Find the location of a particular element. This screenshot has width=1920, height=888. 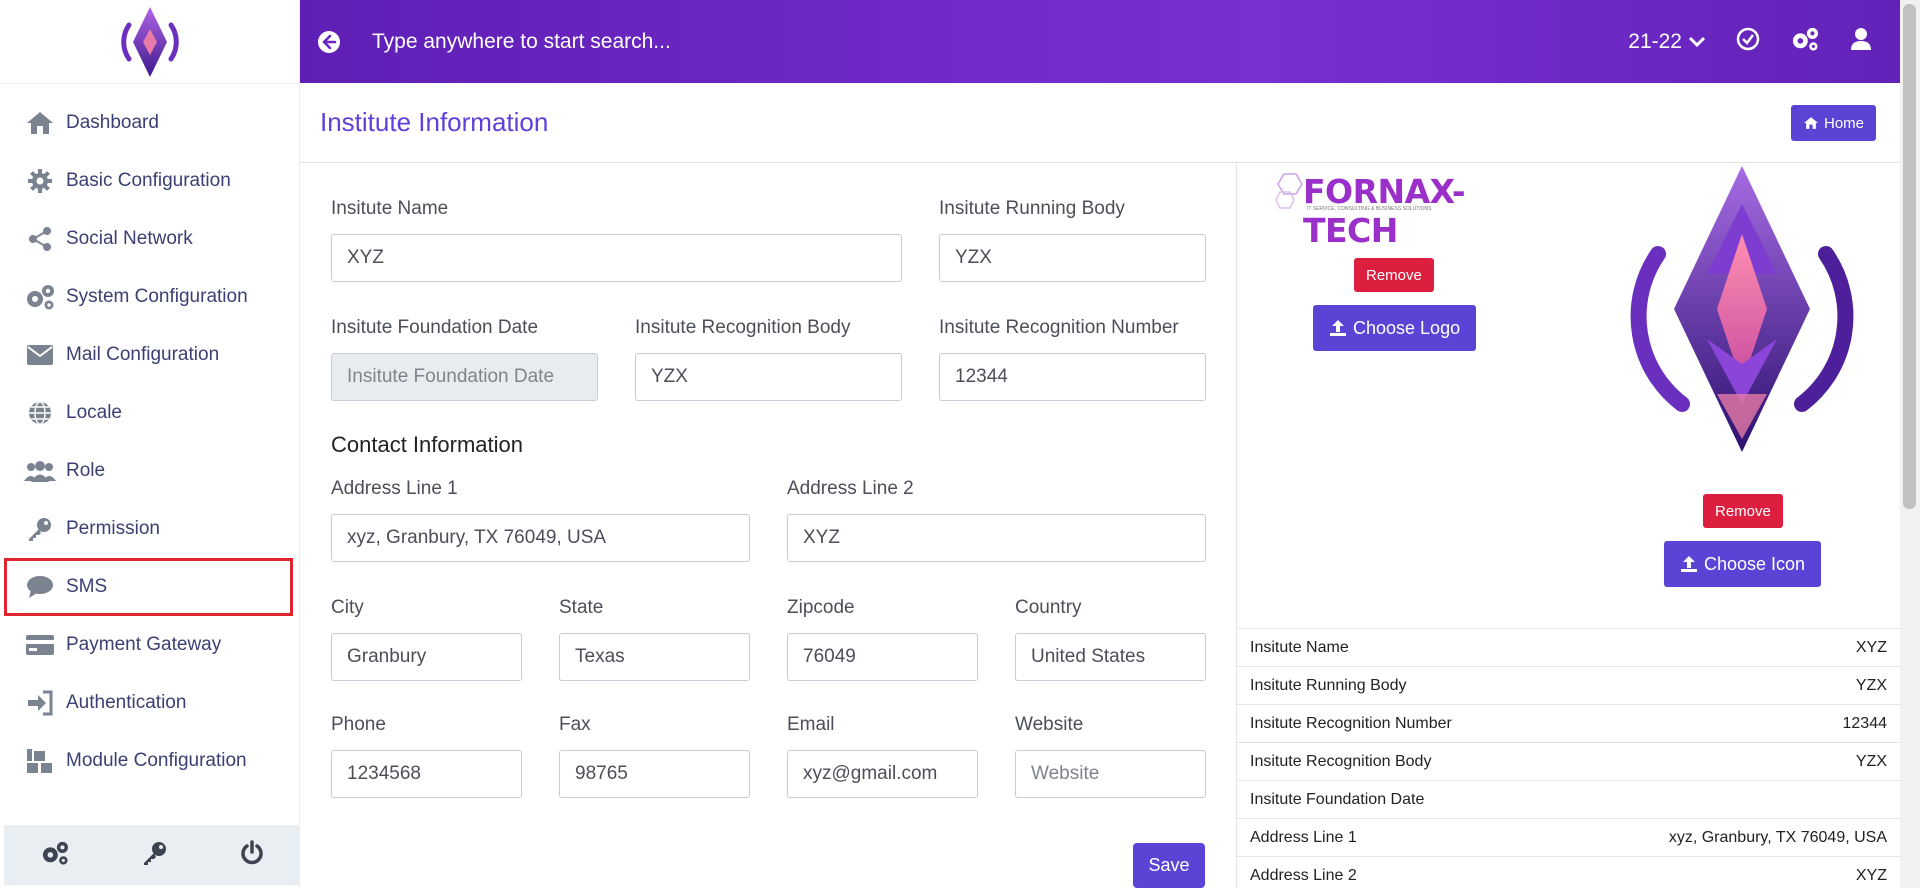

brand-logo-icon is located at coordinates (149, 41).